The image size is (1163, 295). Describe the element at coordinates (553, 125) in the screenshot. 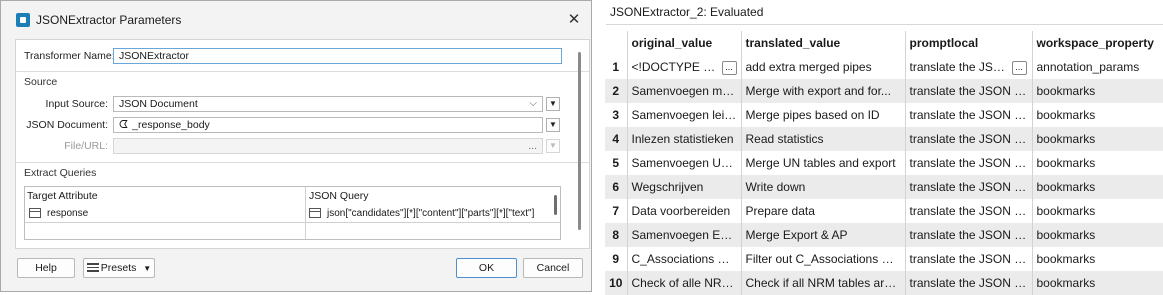

I see `json-document-menu-button: ▼` at that location.